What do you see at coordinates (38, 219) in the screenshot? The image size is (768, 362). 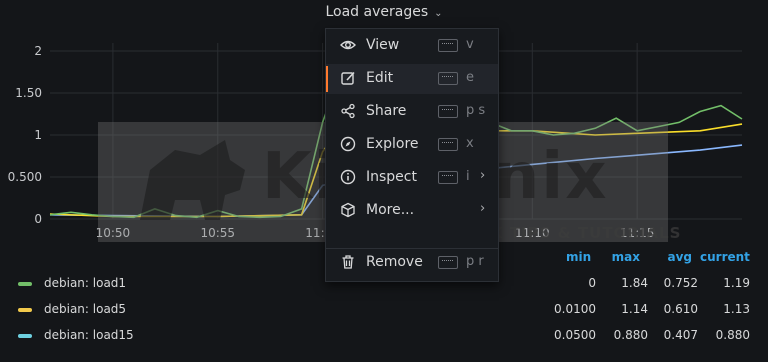 I see `y-tick-label: 0` at bounding box center [38, 219].